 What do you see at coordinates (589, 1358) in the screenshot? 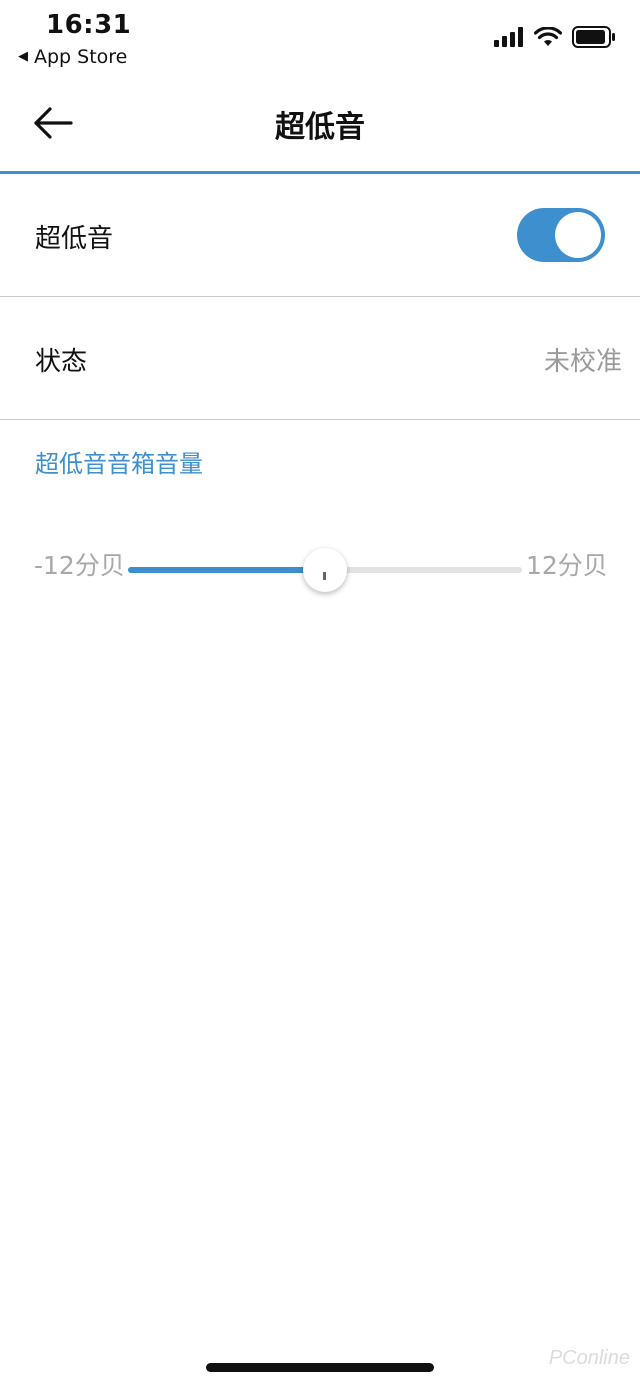
I see `watermark: PConline` at bounding box center [589, 1358].